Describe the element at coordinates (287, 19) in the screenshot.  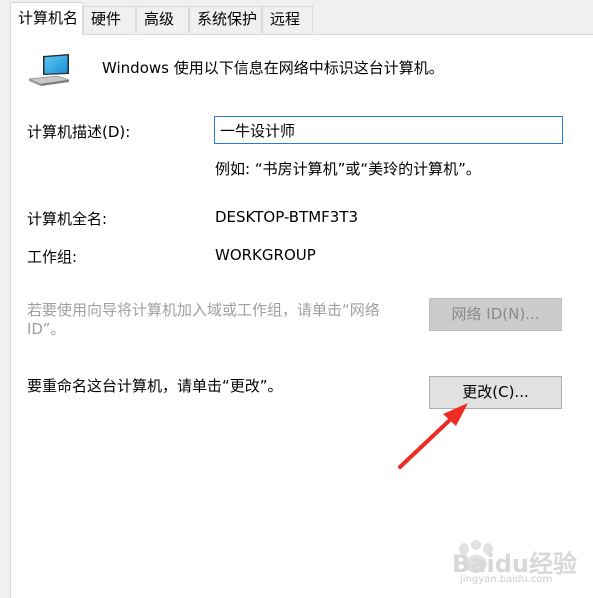
I see `tab-remote: 远程` at that location.